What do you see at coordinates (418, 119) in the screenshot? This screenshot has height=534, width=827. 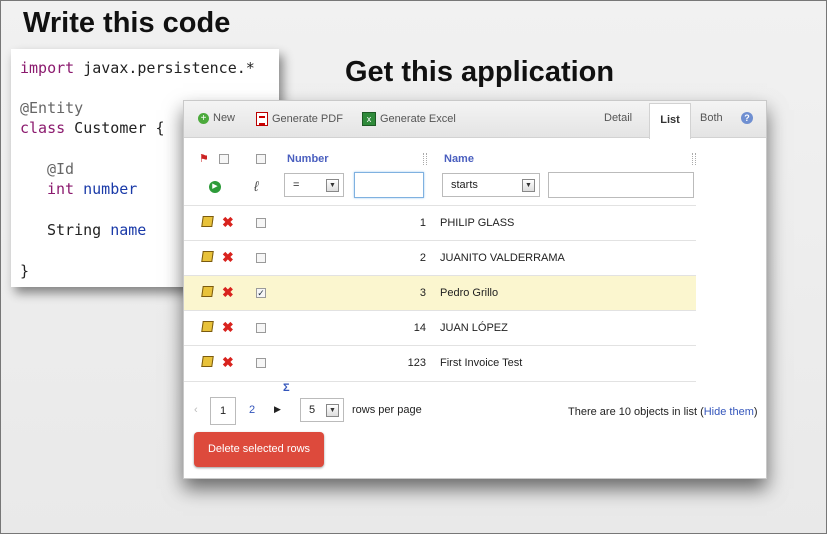 I see `generate-excel-label: Generate Excel` at bounding box center [418, 119].